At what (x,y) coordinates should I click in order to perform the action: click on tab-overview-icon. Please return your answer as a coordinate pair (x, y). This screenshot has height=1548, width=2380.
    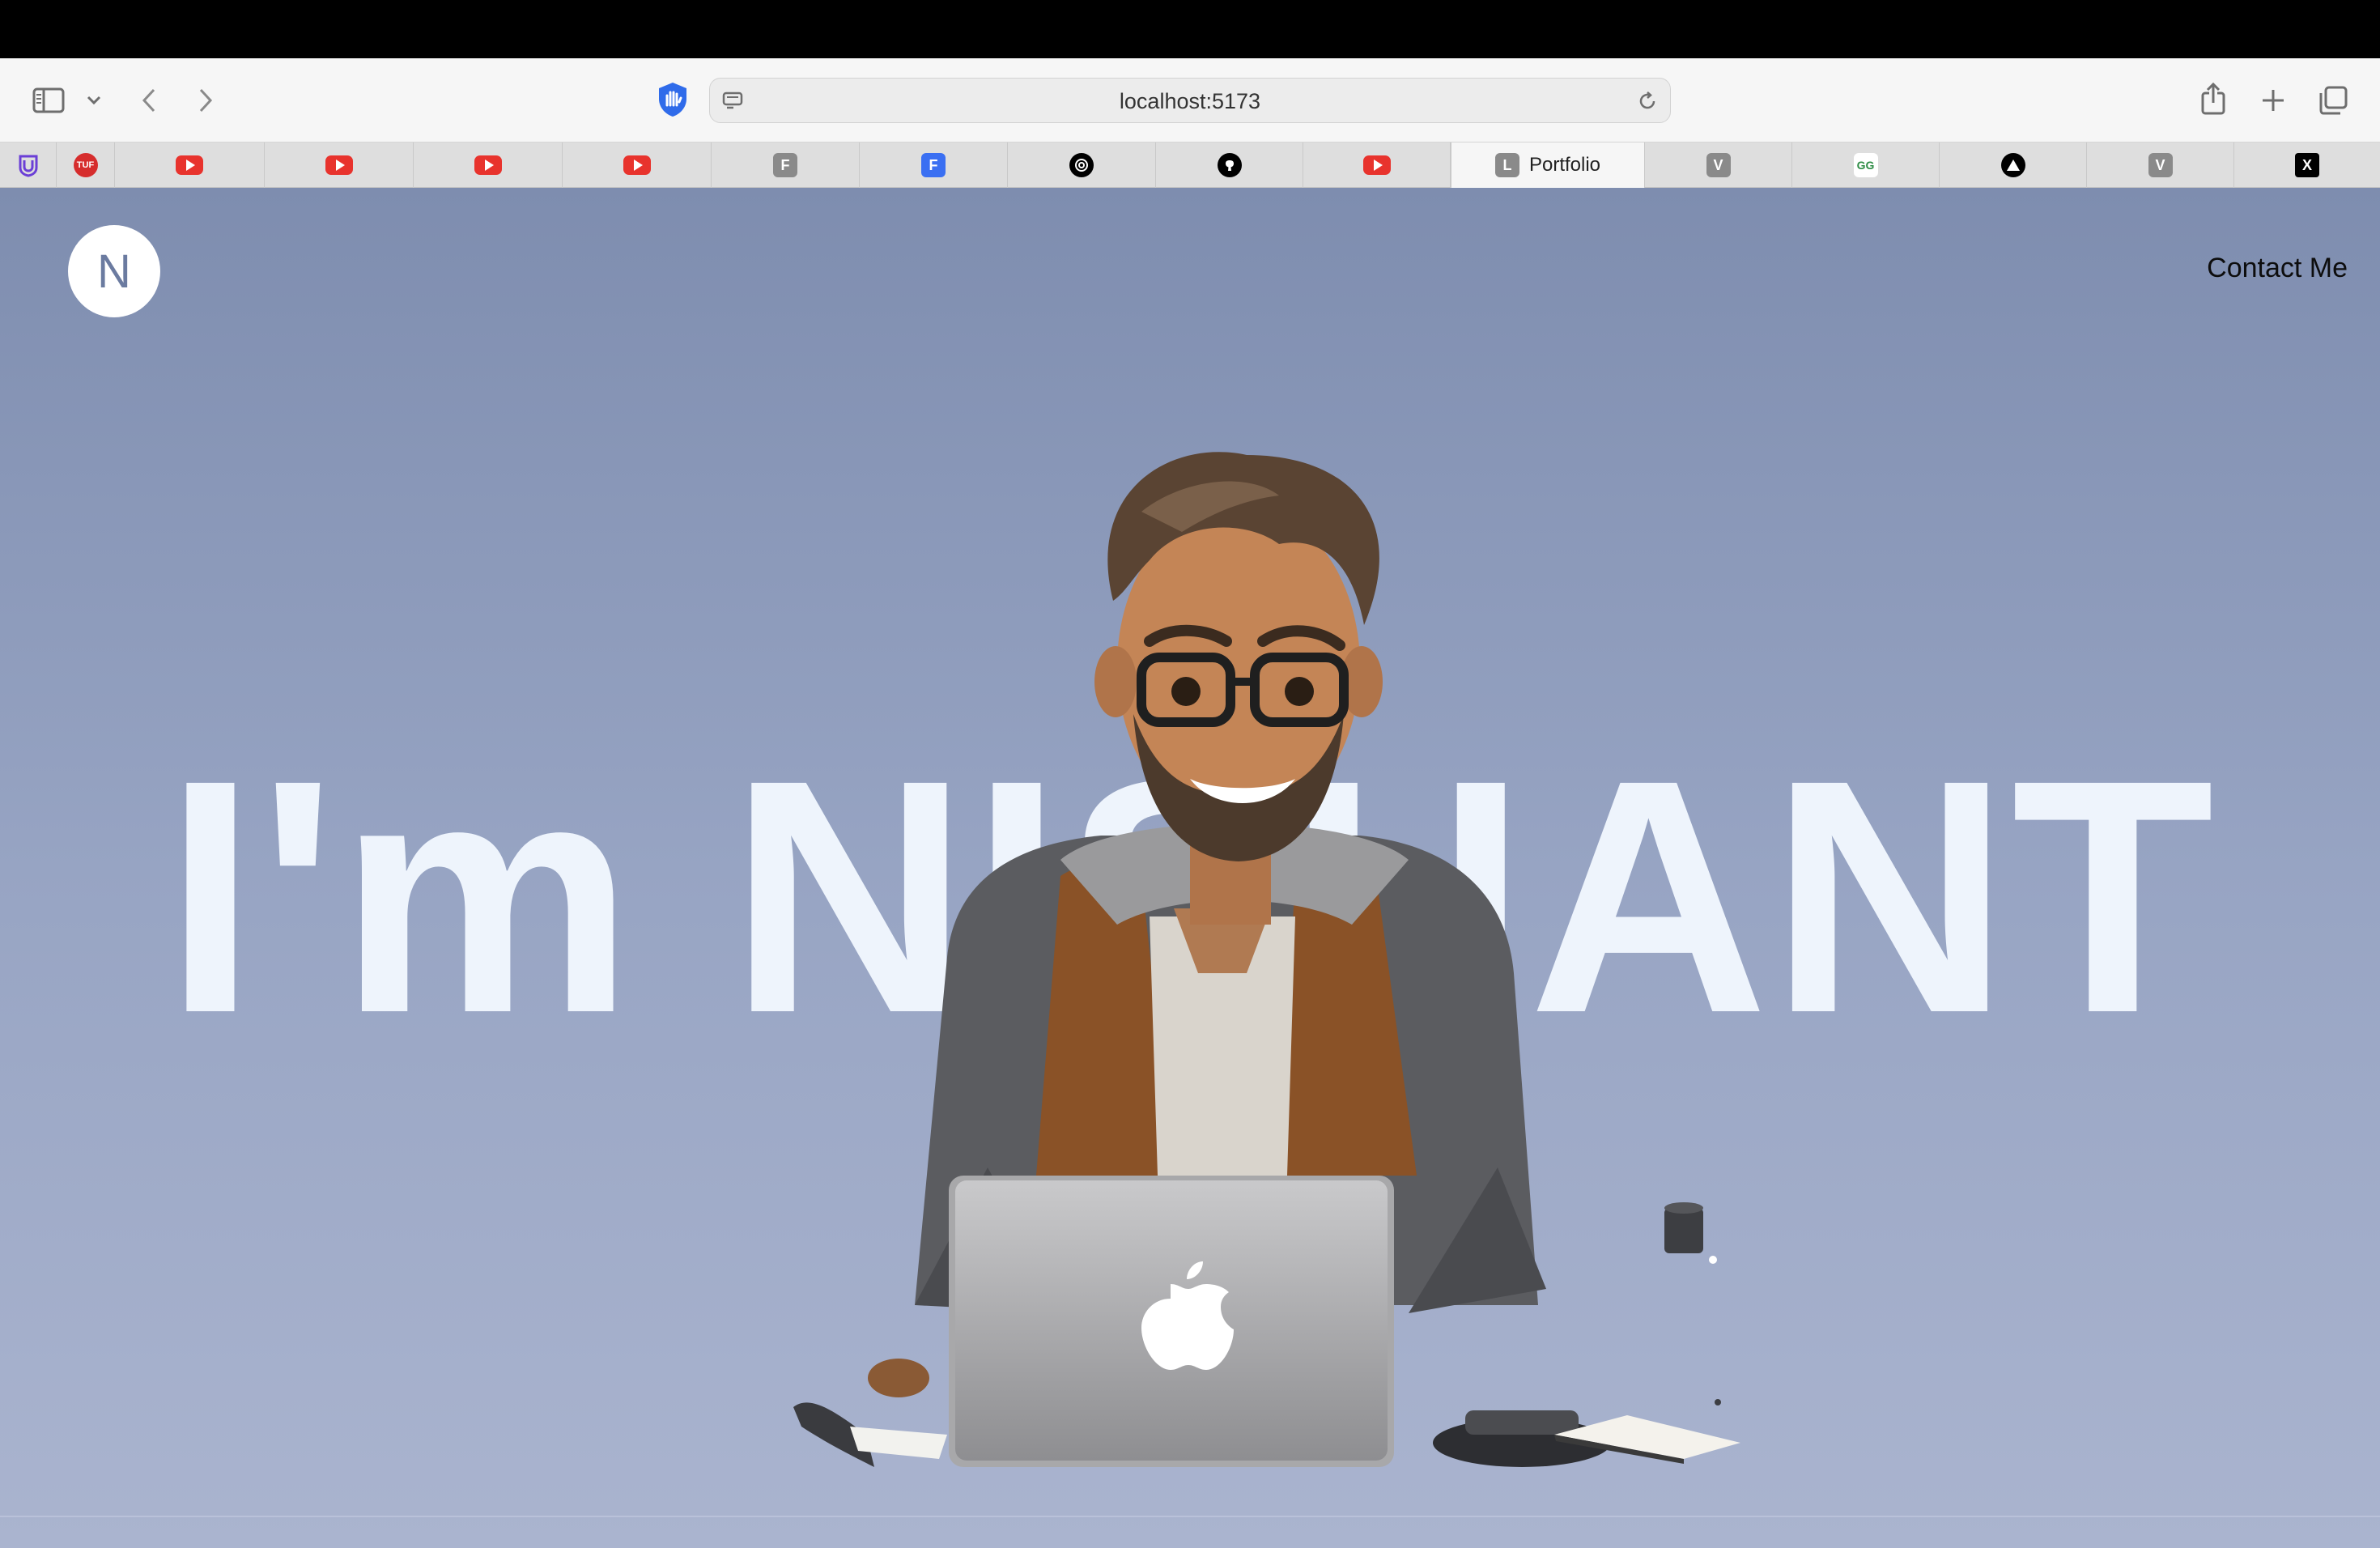
    Looking at the image, I should click on (2333, 100).